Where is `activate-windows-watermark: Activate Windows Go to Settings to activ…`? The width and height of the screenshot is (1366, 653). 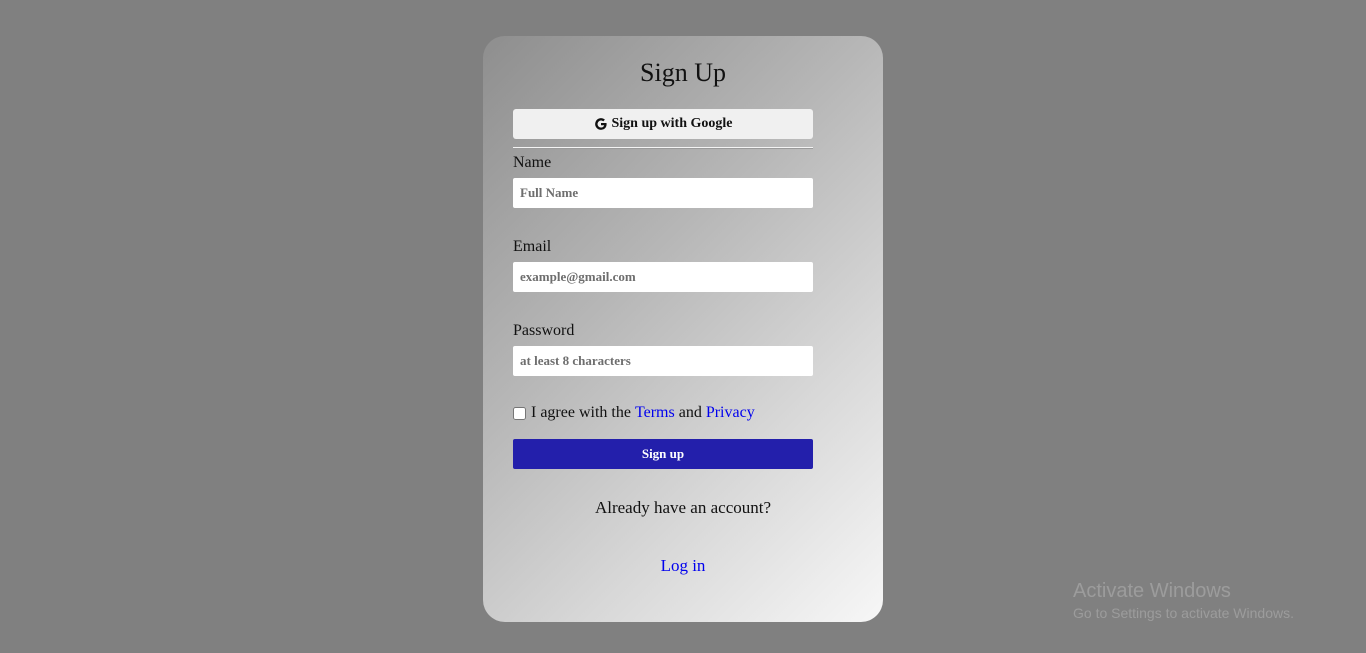 activate-windows-watermark: Activate Windows Go to Settings to activ… is located at coordinates (1183, 601).